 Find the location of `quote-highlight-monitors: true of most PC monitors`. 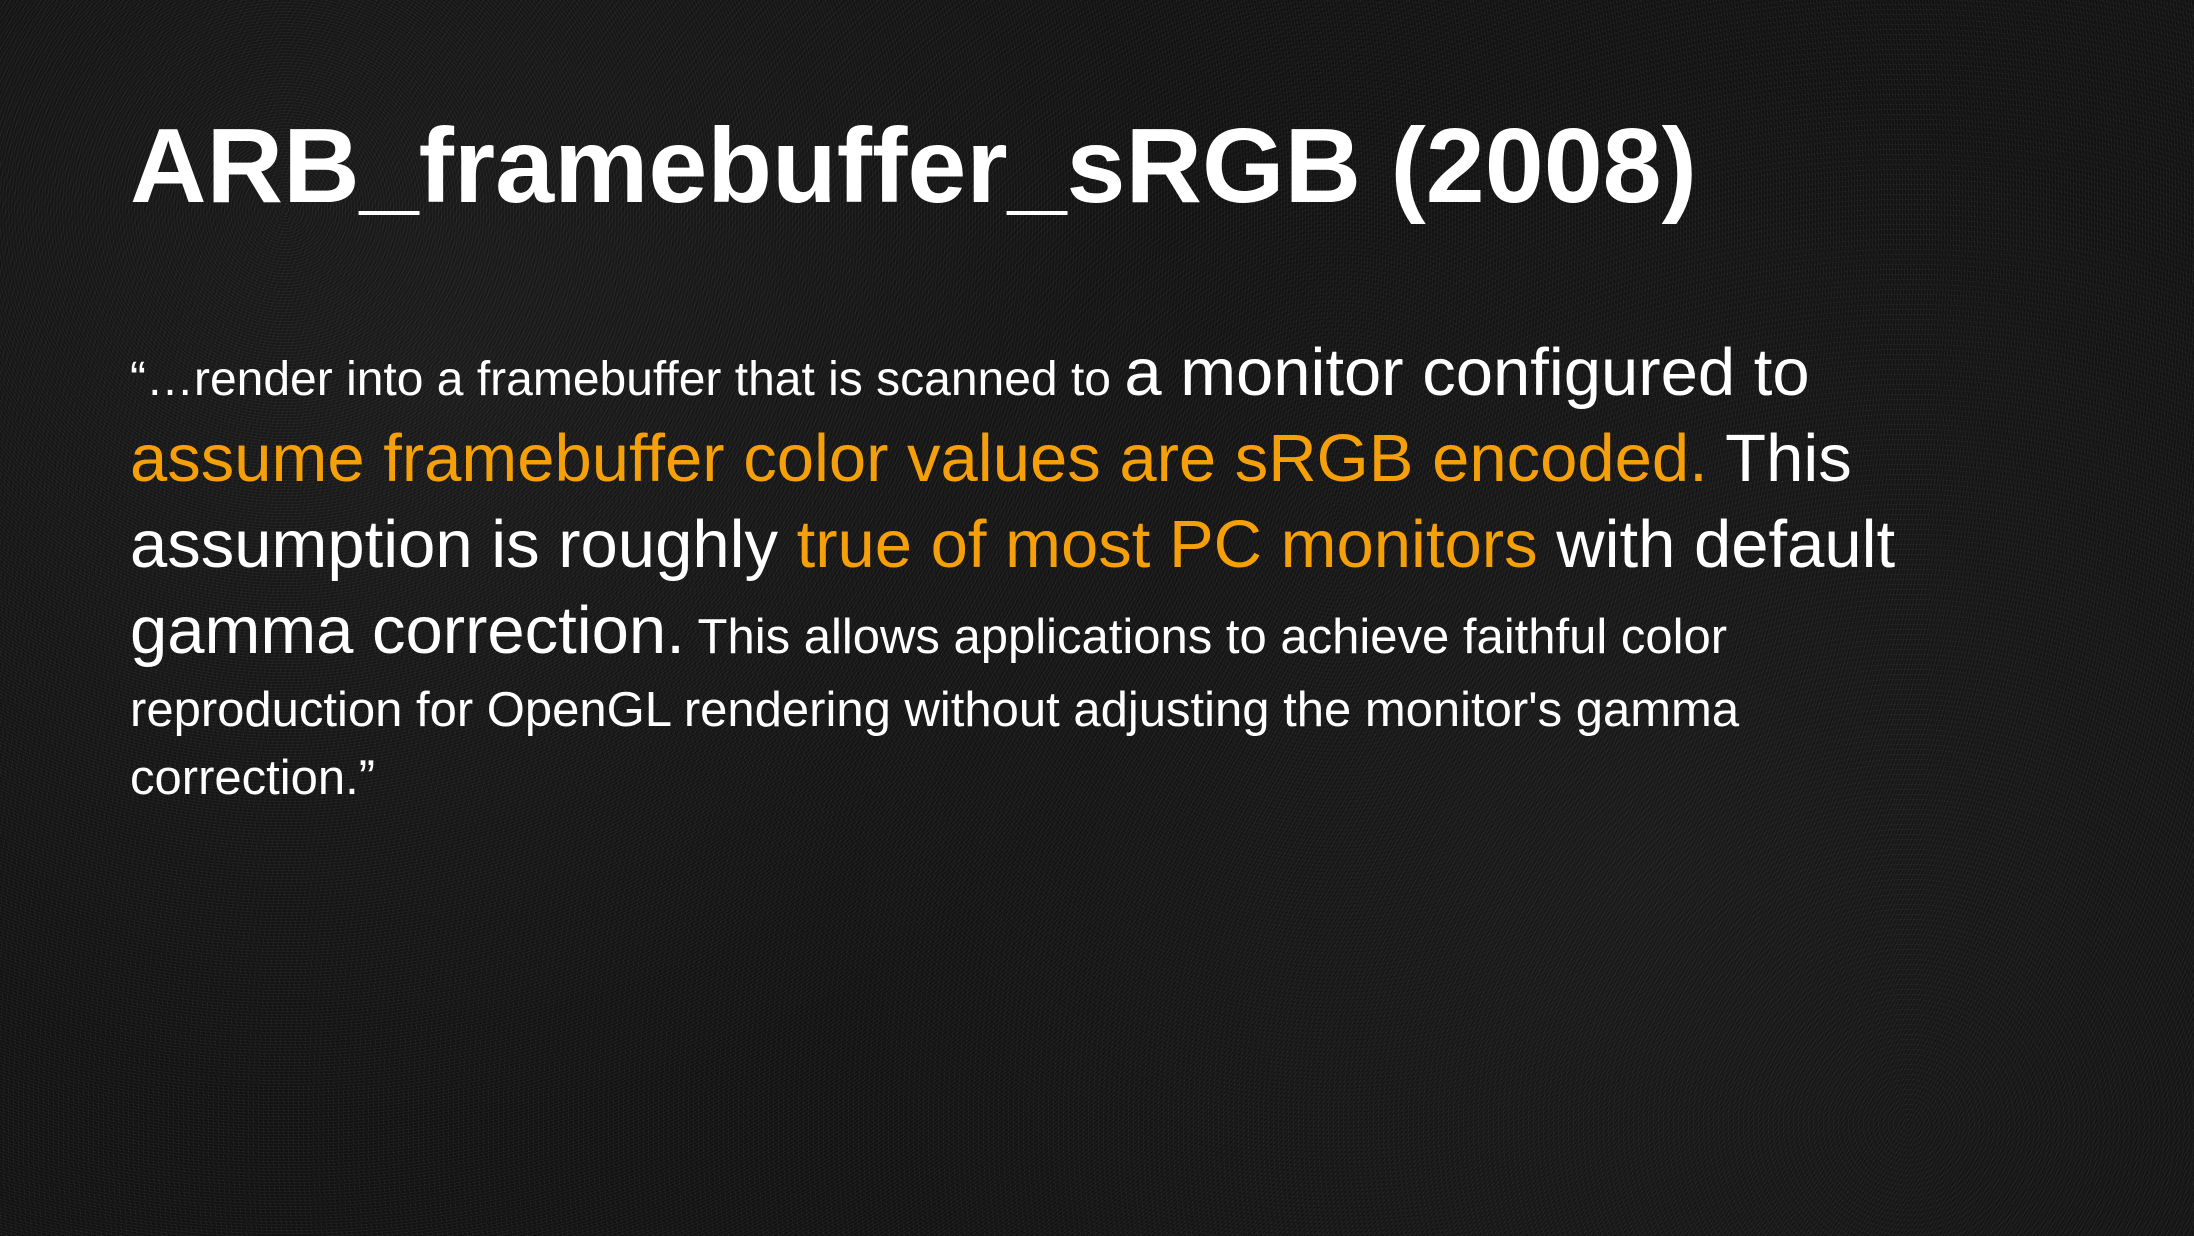

quote-highlight-monitors: true of most PC monitors is located at coordinates (1167, 544).